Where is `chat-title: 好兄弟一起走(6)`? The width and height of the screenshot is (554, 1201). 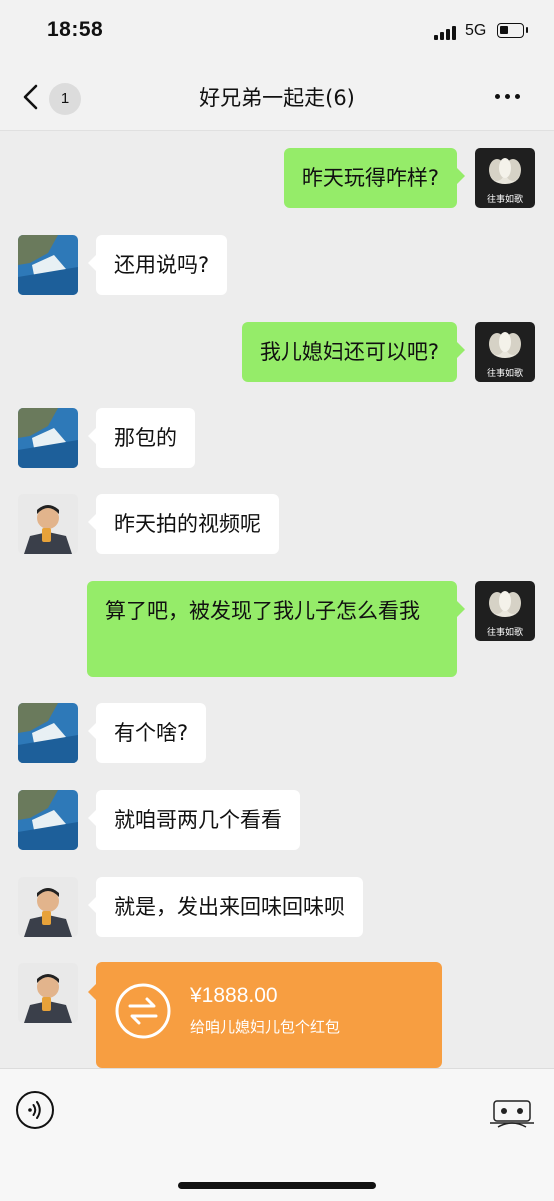
chat-title: 好兄弟一起走(6) is located at coordinates (277, 98).